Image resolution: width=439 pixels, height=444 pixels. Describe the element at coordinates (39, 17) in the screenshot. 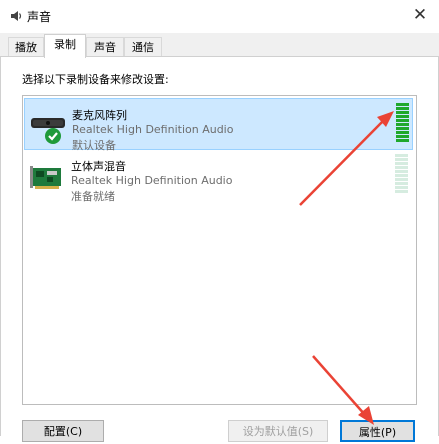

I see `window-title: 声音` at that location.